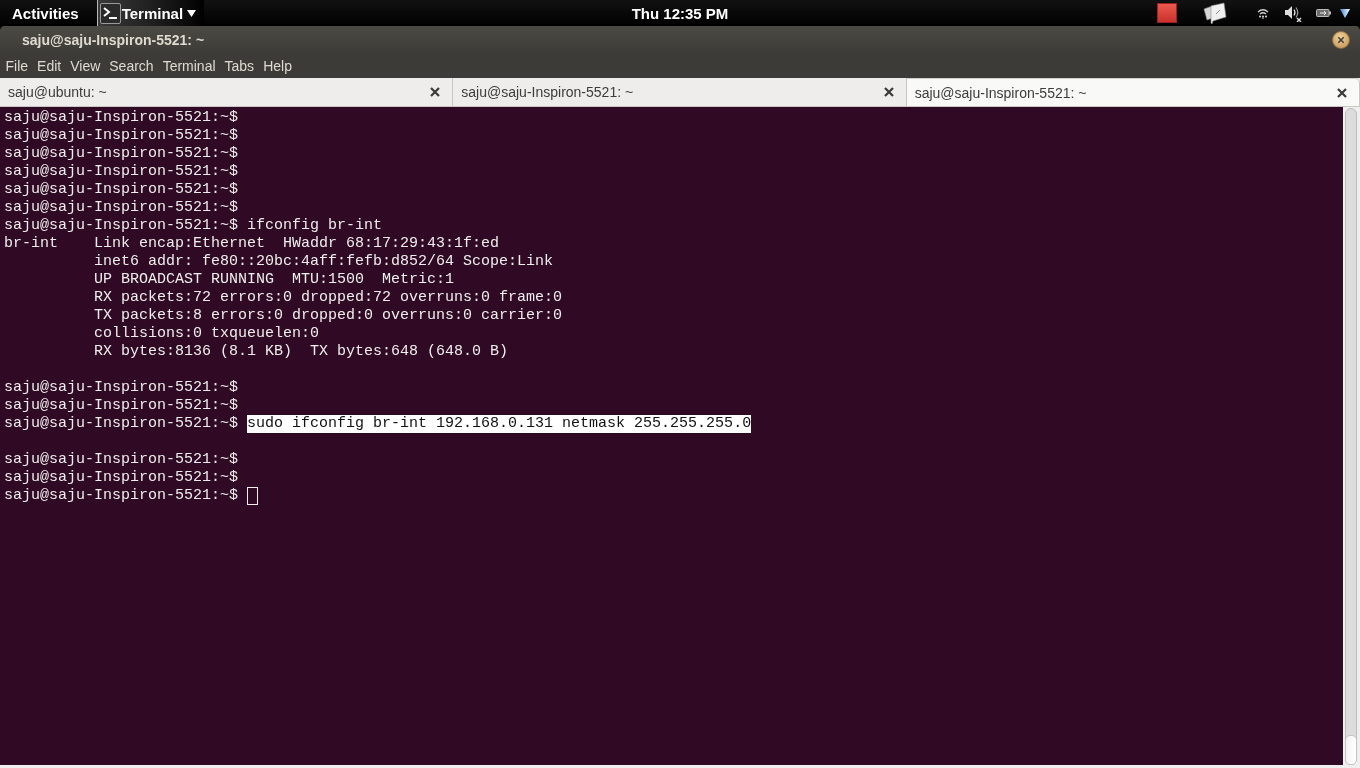 This screenshot has width=1360, height=768. I want to click on triangle-icon, so click(1345, 13).